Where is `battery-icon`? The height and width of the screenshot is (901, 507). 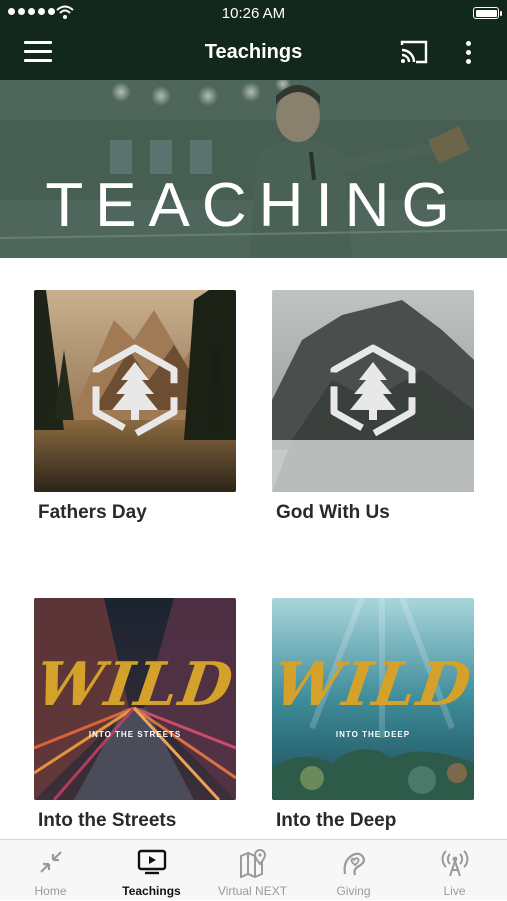
battery-icon is located at coordinates (487, 13).